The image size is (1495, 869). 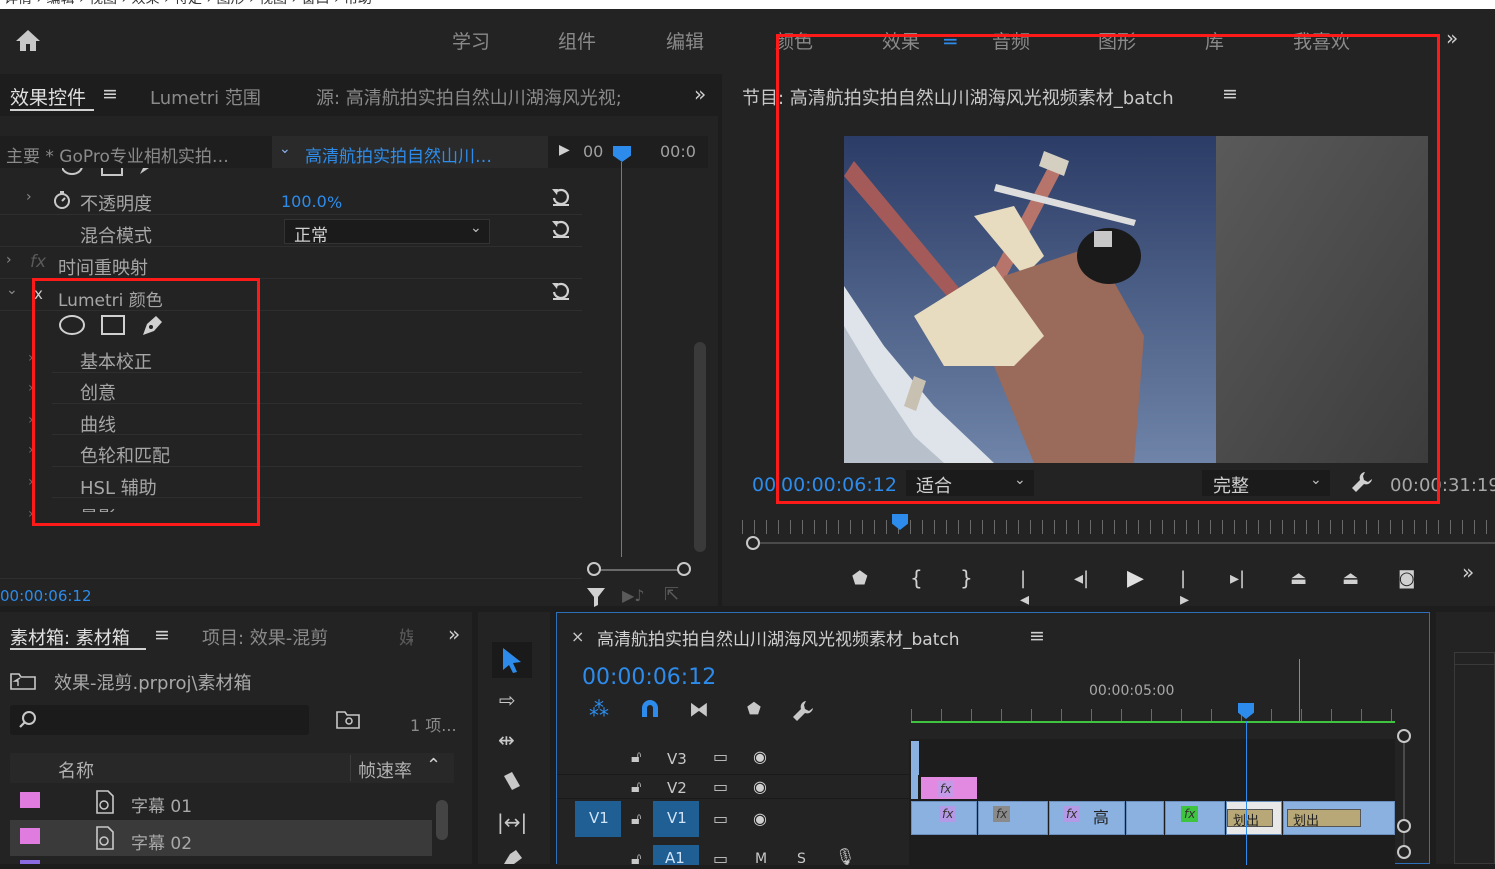 What do you see at coordinates (901, 40) in the screenshot?
I see `workspace-tab-effects: 效果` at bounding box center [901, 40].